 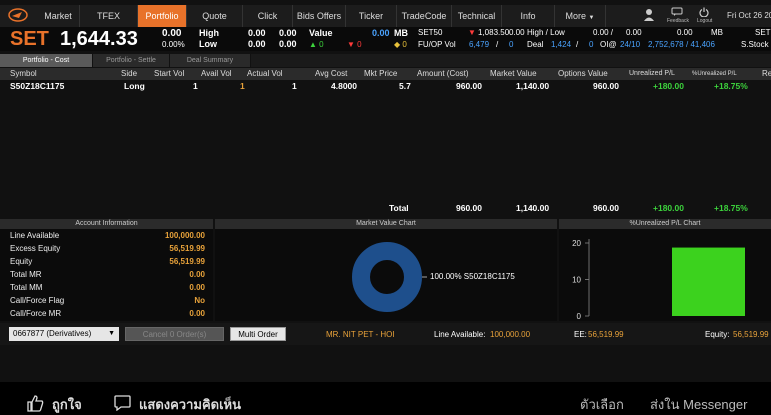 What do you see at coordinates (561, 44) in the screenshot?
I see `deal-value-1: 1,424` at bounding box center [561, 44].